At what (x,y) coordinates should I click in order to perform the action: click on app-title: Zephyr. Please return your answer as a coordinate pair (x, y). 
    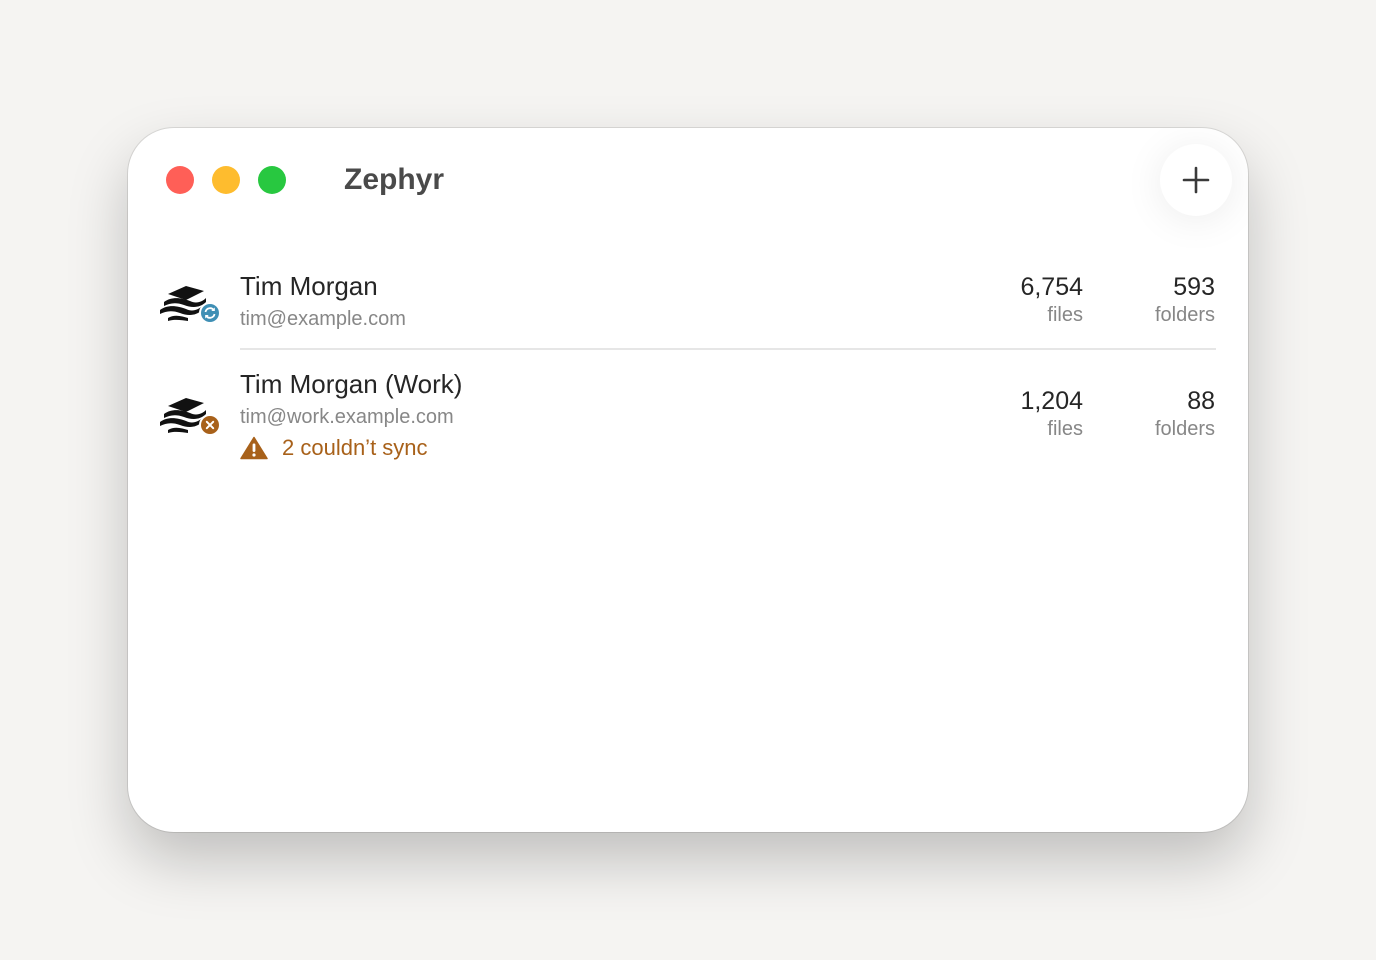
    Looking at the image, I should click on (394, 179).